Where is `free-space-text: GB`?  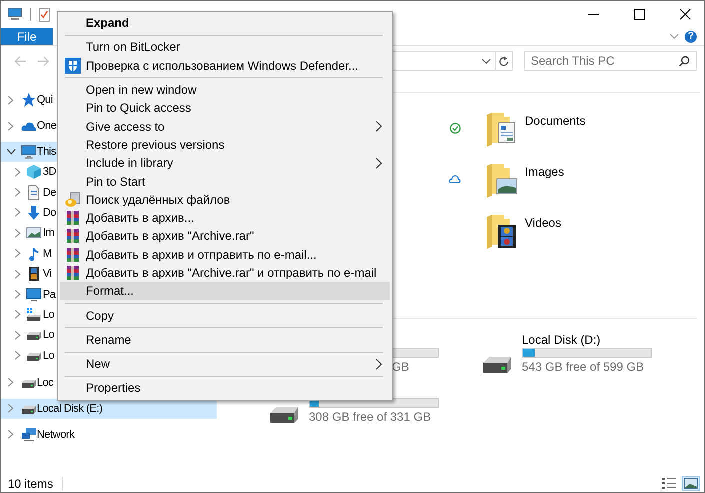
free-space-text: GB is located at coordinates (401, 367).